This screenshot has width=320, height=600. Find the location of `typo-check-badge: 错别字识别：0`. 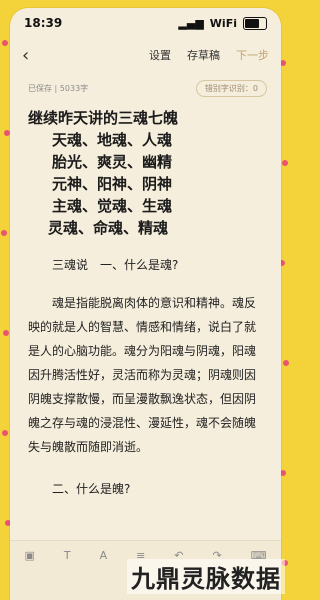

typo-check-badge: 错别字识别：0 is located at coordinates (231, 88).